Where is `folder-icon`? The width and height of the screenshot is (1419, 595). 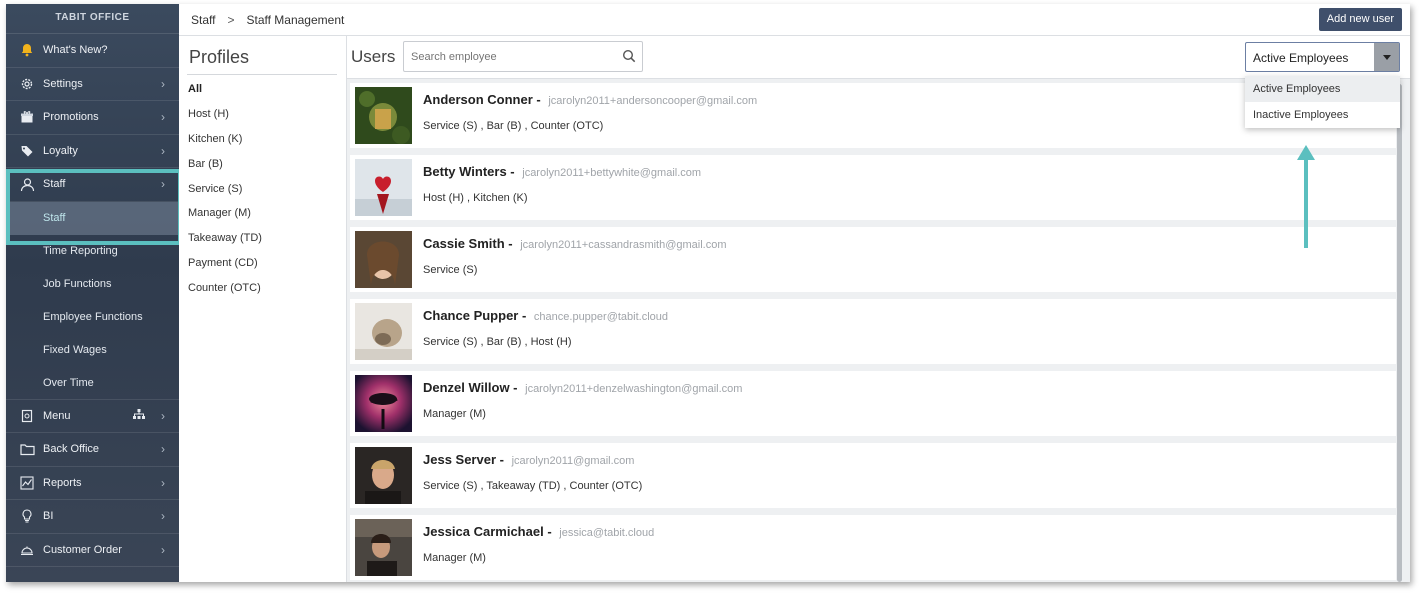 folder-icon is located at coordinates (27, 449).